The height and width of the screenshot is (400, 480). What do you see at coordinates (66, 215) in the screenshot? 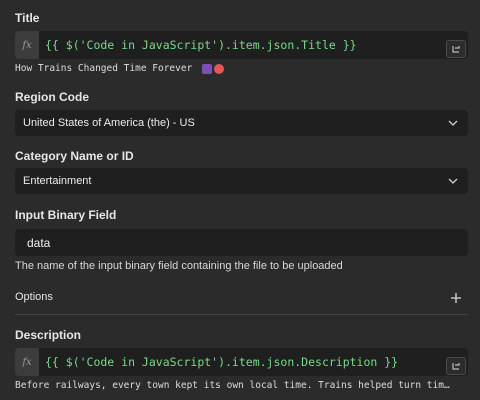
I see `binary-field-label: Input Binary Field` at bounding box center [66, 215].